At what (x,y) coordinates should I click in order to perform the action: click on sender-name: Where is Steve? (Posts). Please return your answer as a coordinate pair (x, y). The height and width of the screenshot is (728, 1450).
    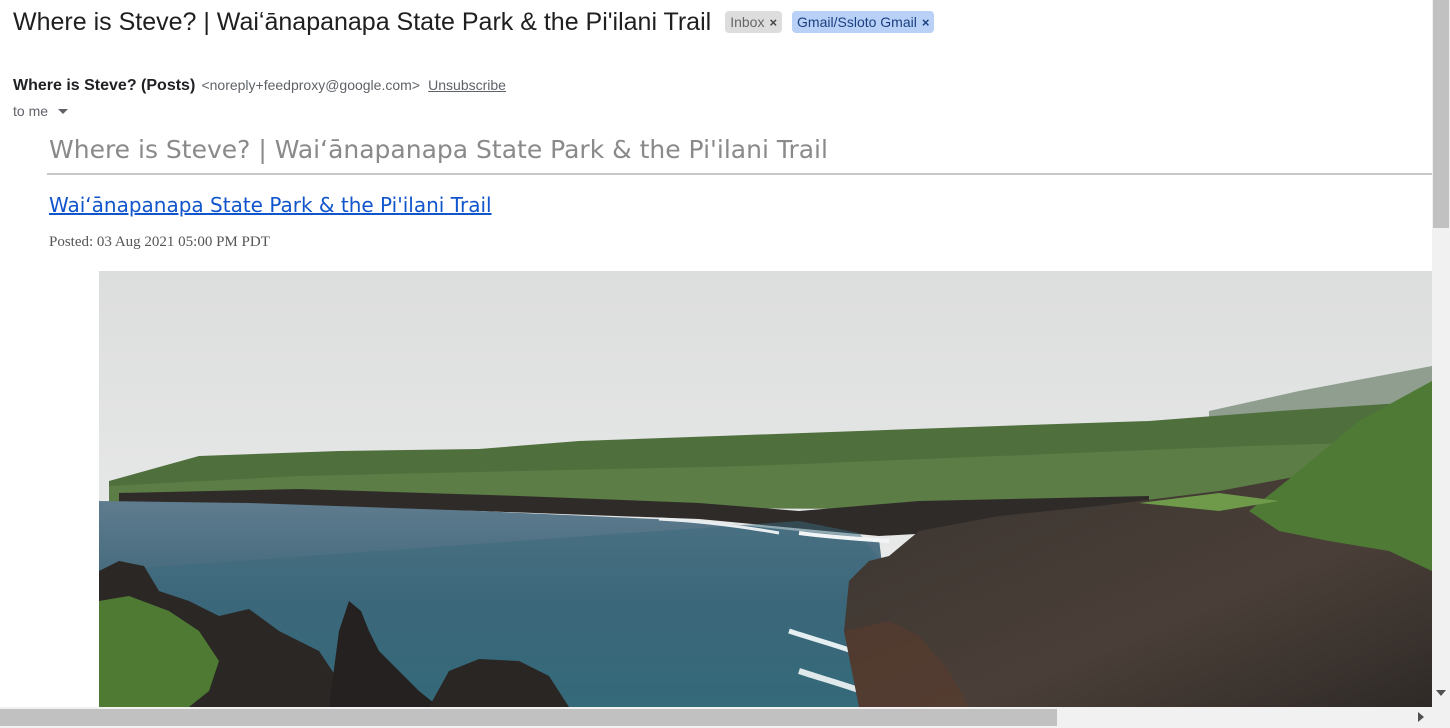
    Looking at the image, I should click on (104, 85).